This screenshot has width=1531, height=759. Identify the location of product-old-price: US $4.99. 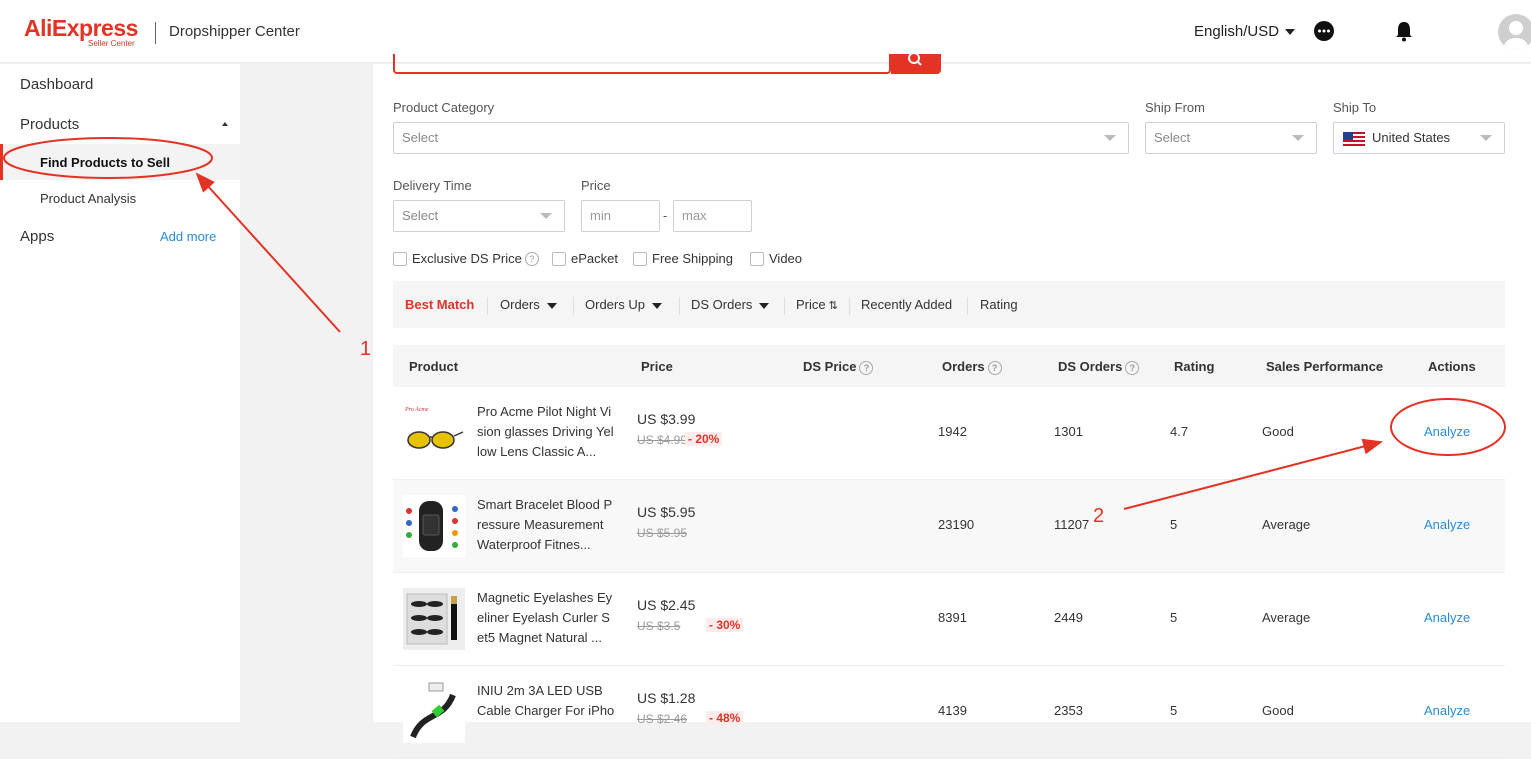
(662, 440).